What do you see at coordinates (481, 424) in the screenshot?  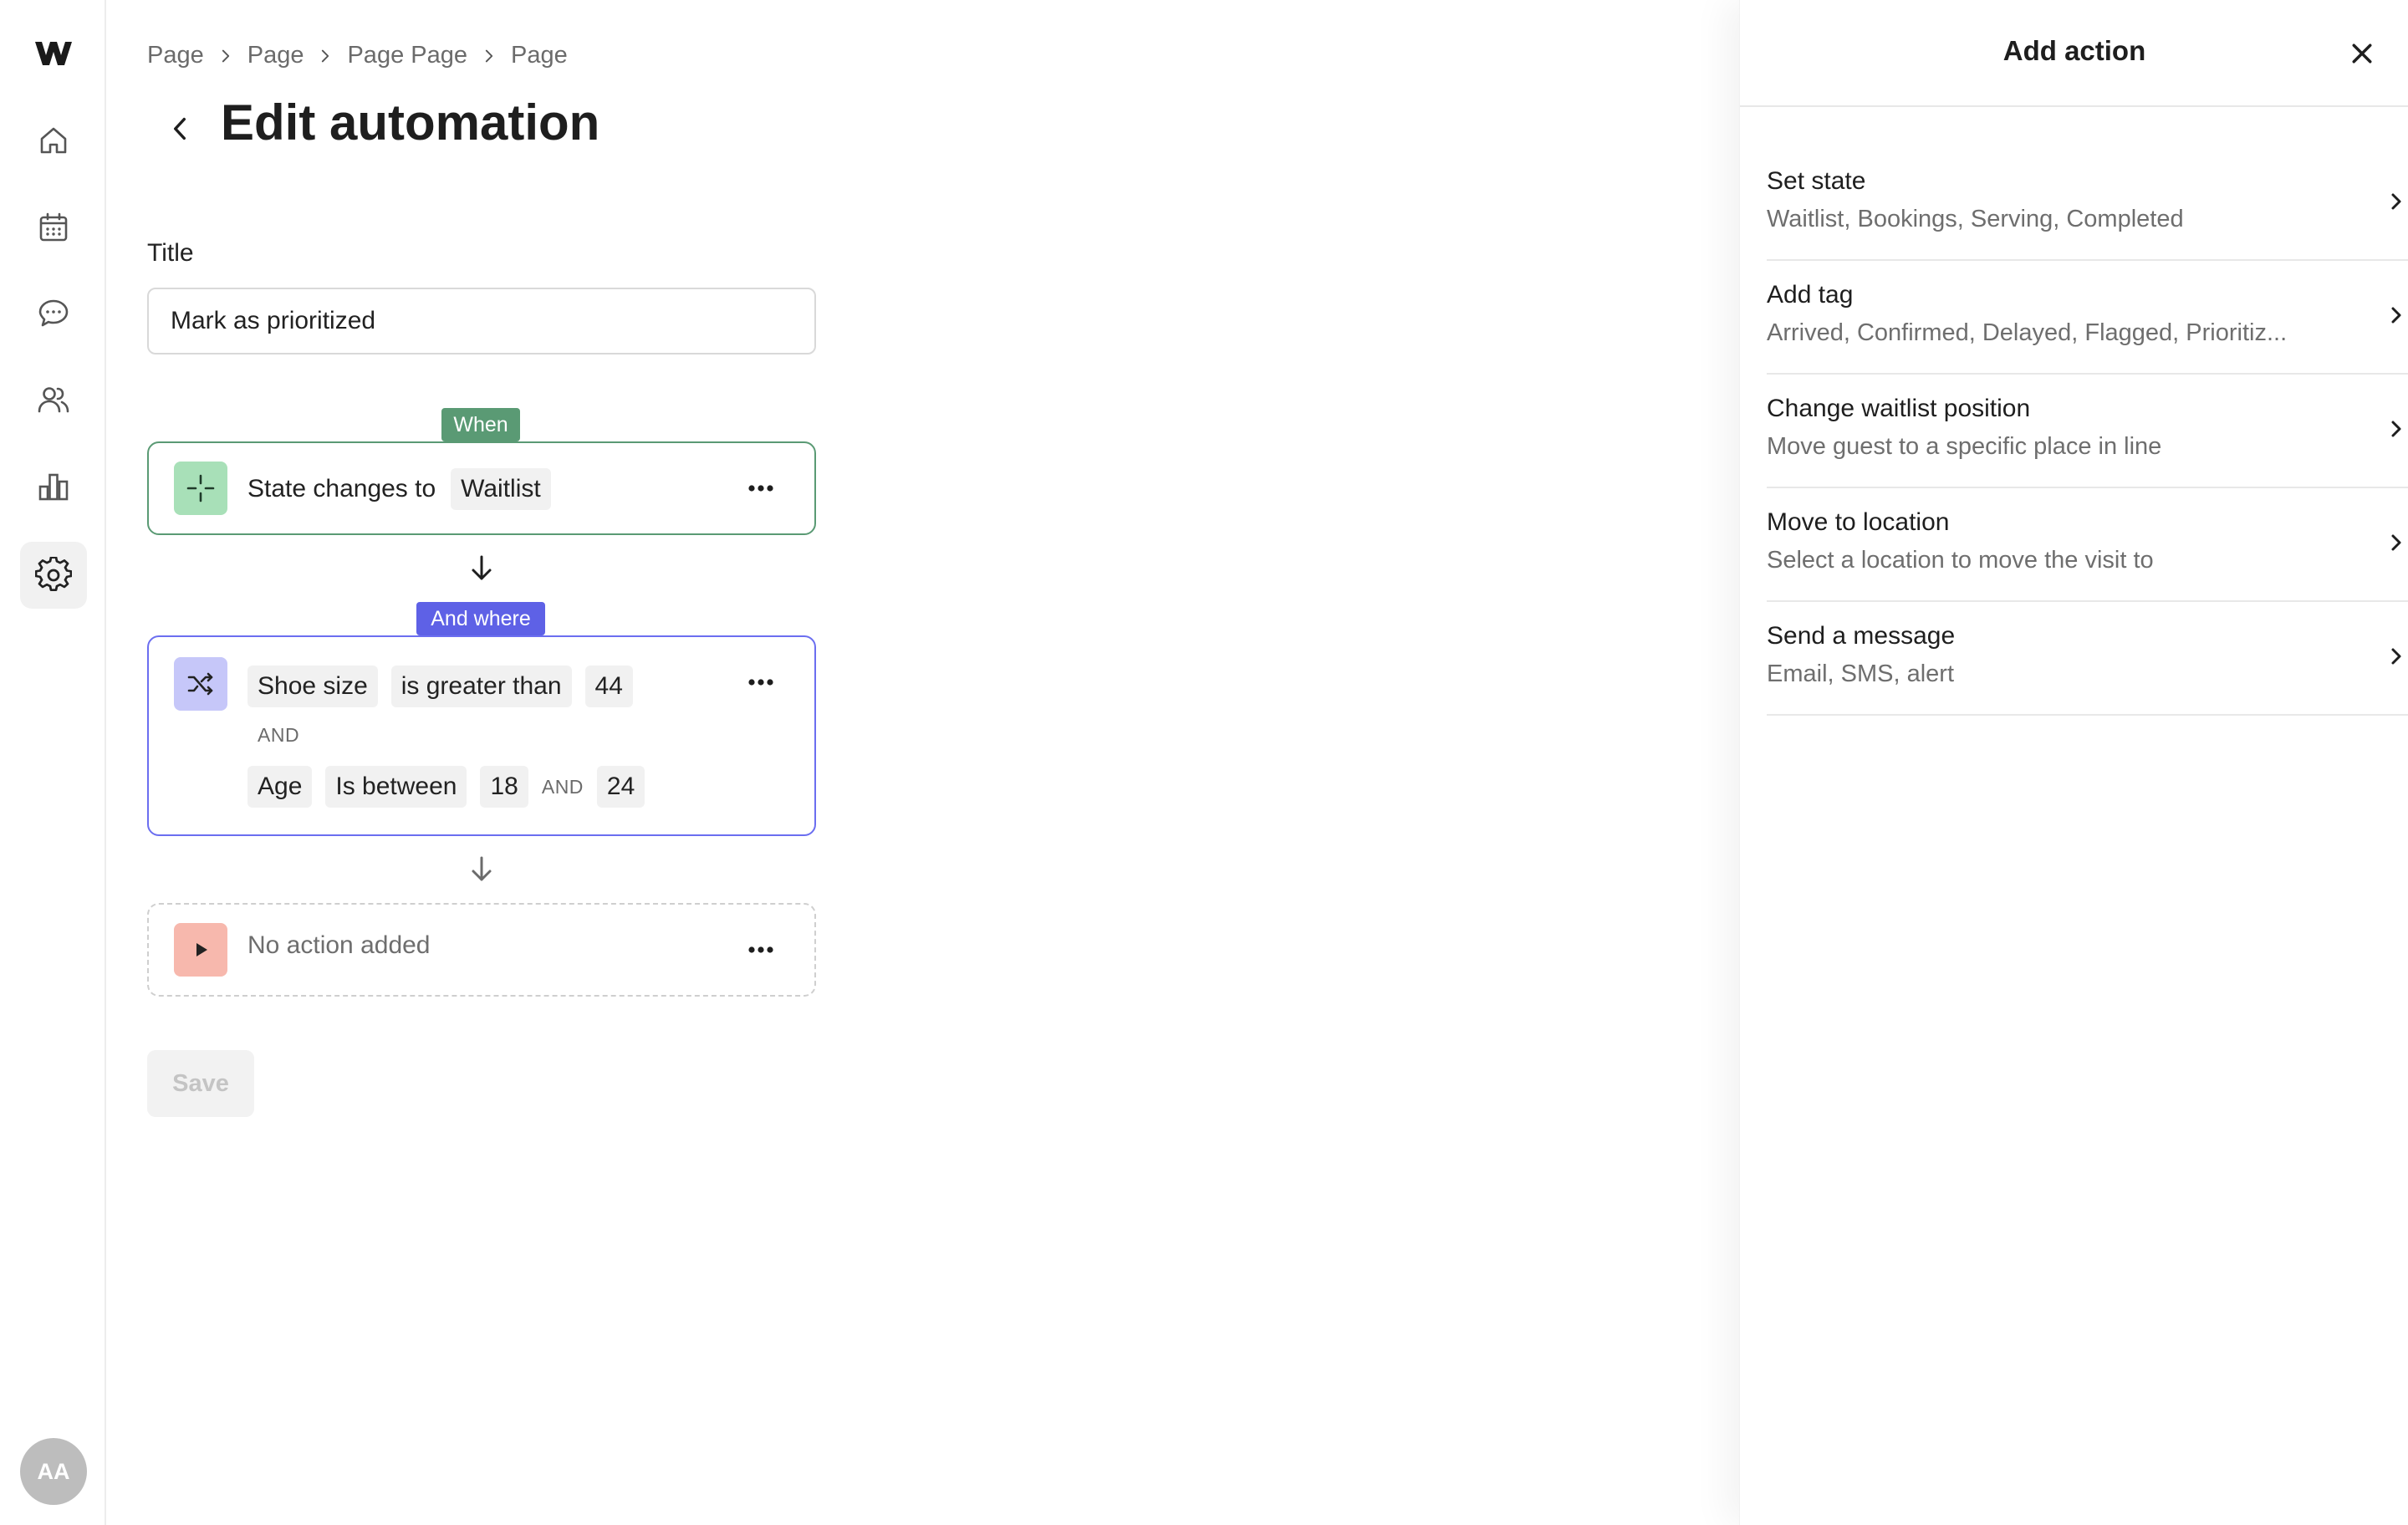 I see `when-tag: When` at bounding box center [481, 424].